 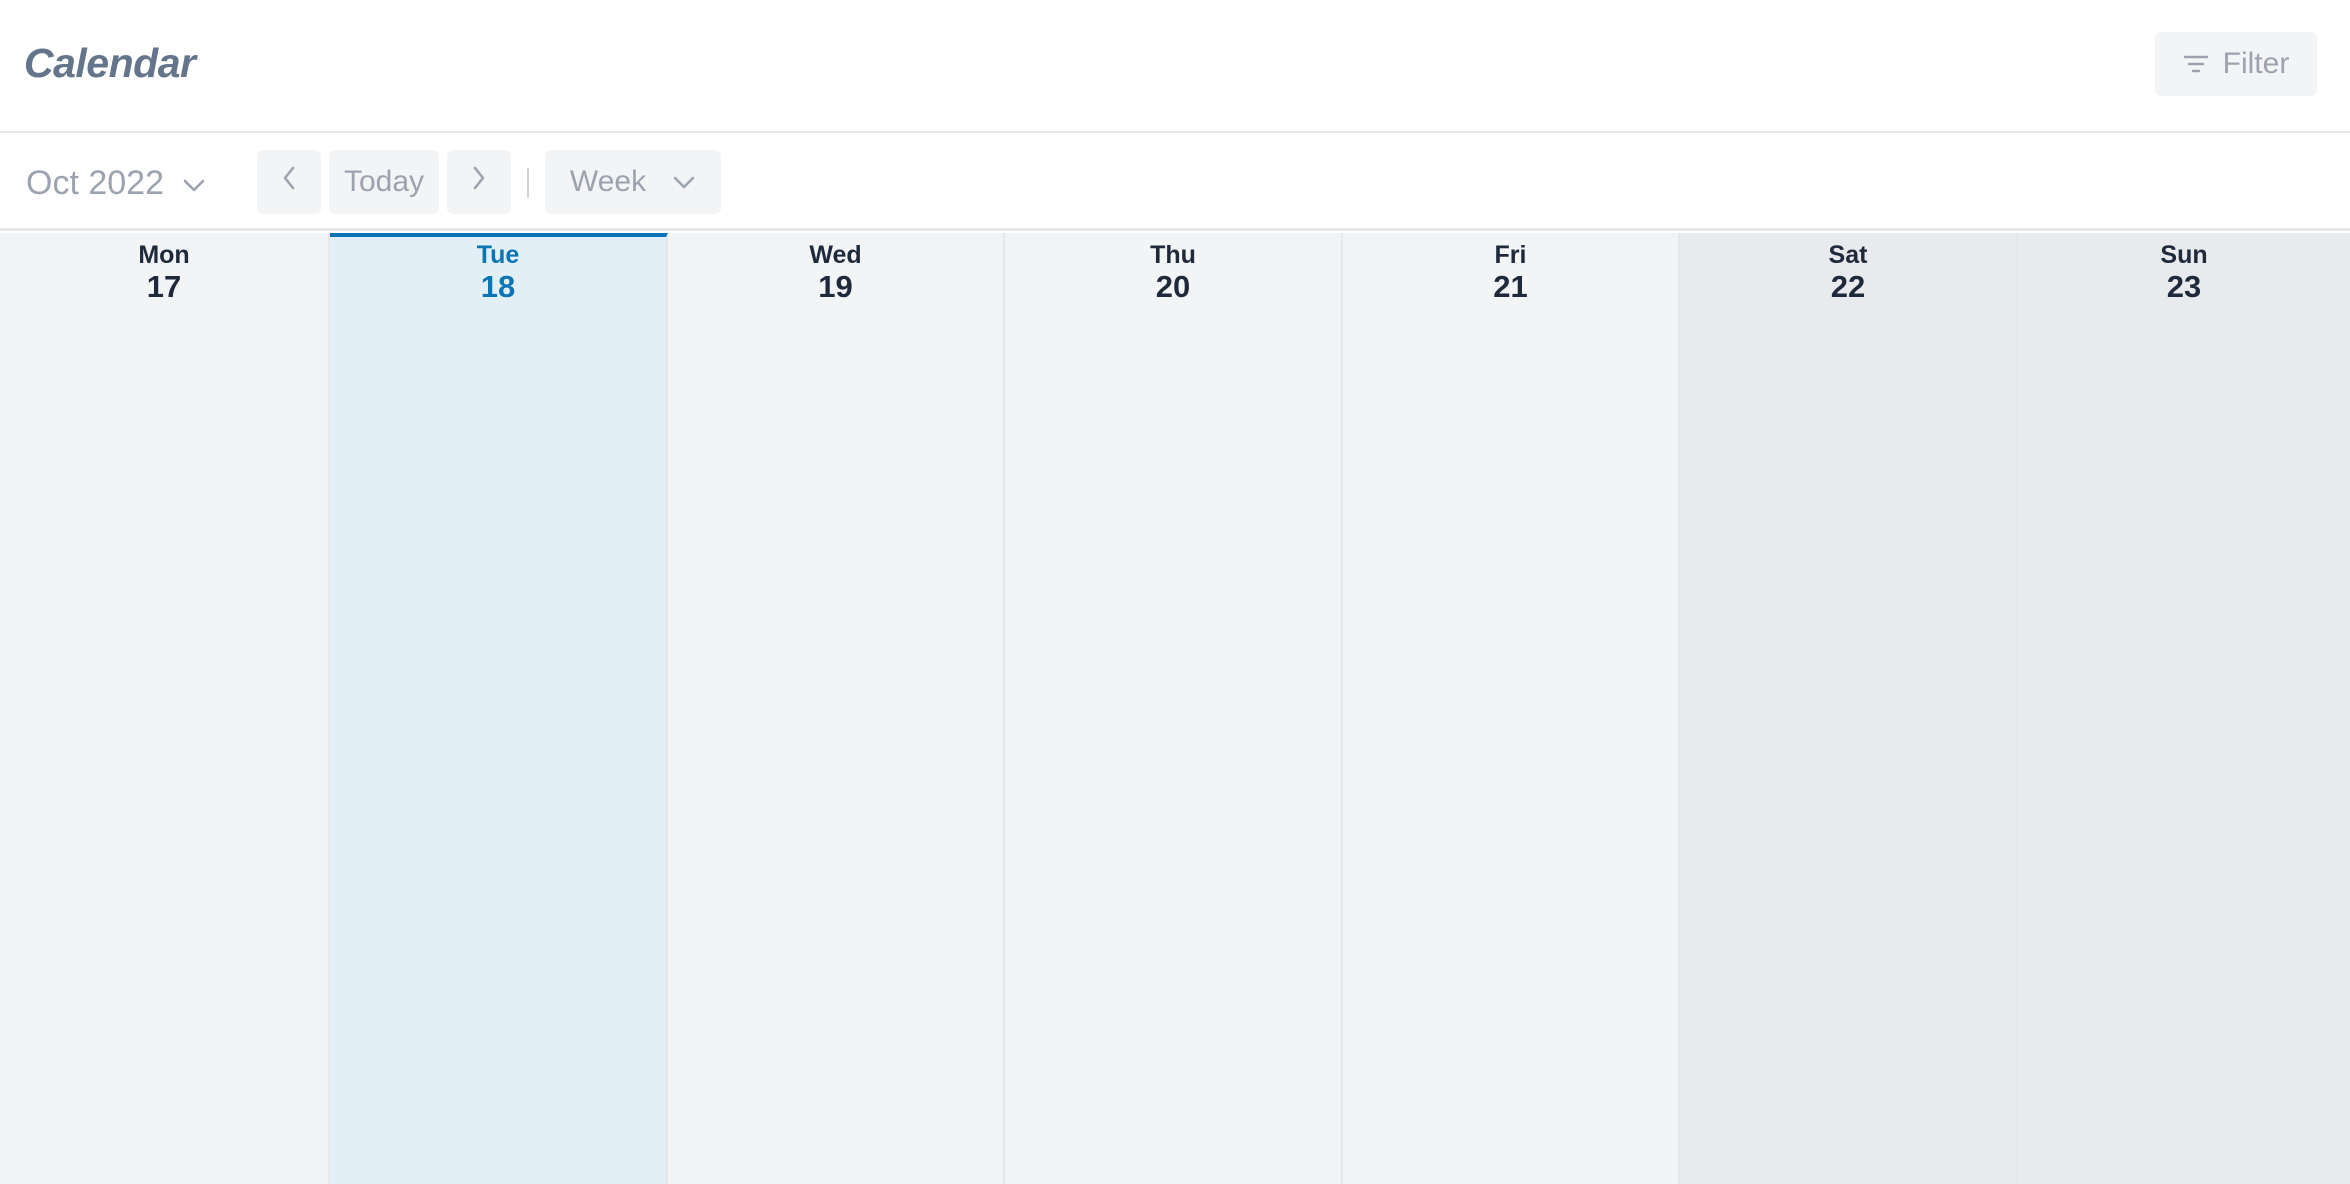 I want to click on filter-icon, so click(x=2196, y=64).